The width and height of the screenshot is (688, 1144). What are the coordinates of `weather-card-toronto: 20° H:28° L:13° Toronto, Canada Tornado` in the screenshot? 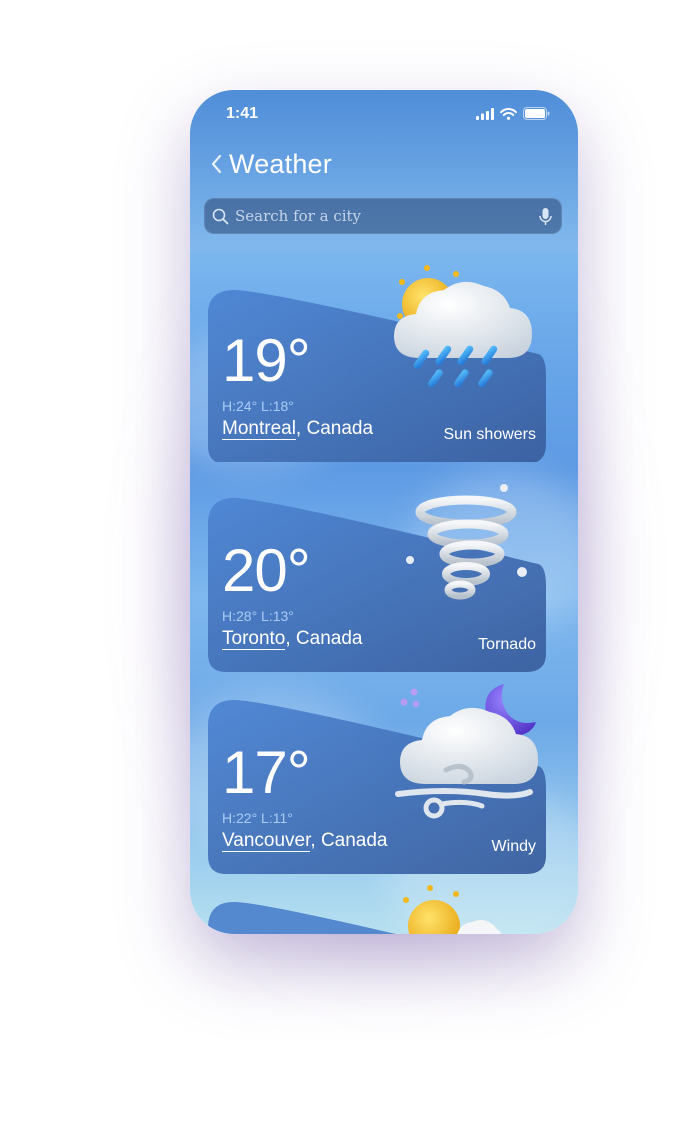 It's located at (377, 578).